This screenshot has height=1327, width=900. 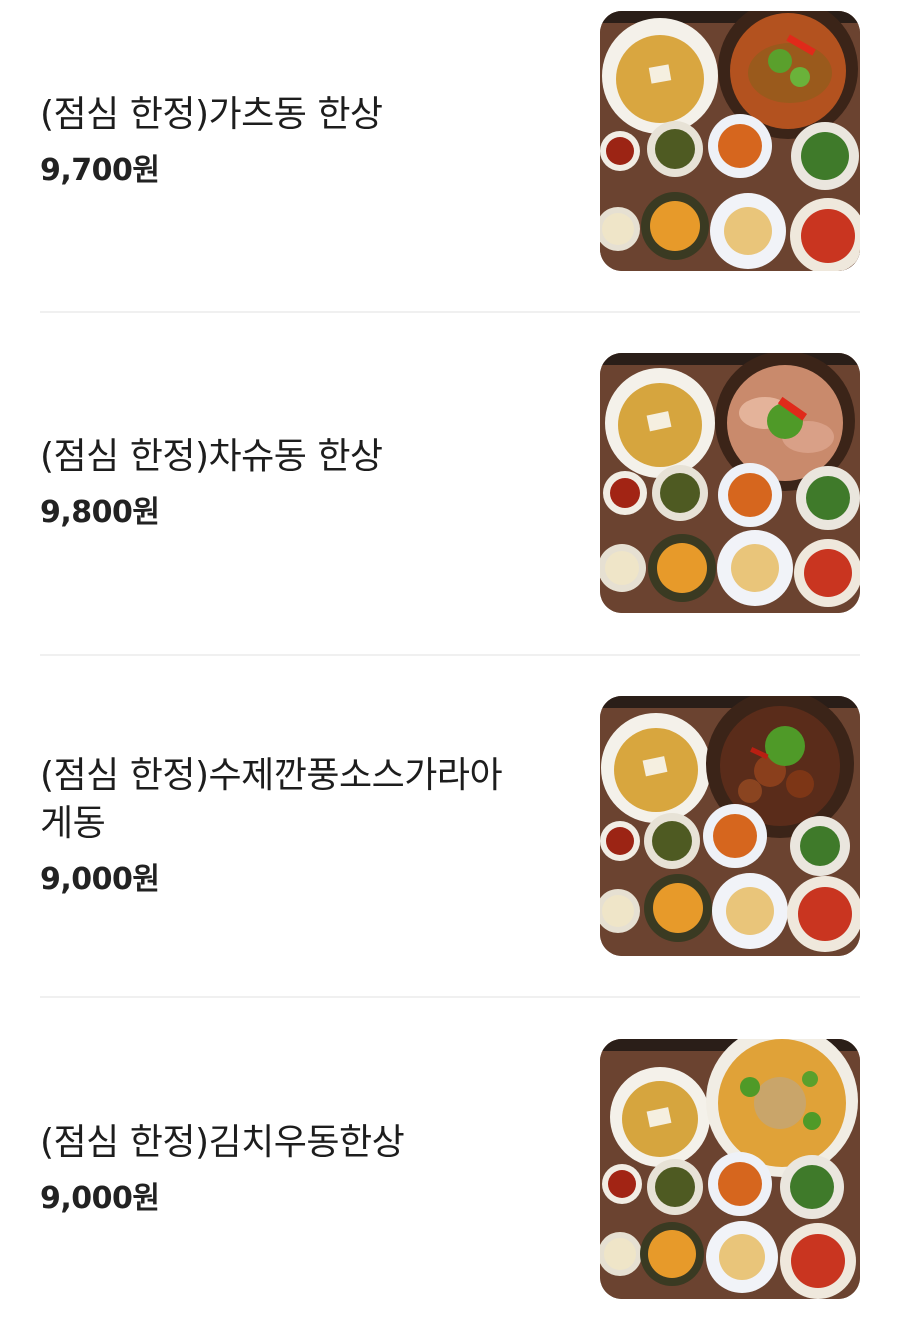 I want to click on menu-item-text: (점심 한정)수제깐풍소스가라아 게동 9,000원, so click(x=305, y=826).